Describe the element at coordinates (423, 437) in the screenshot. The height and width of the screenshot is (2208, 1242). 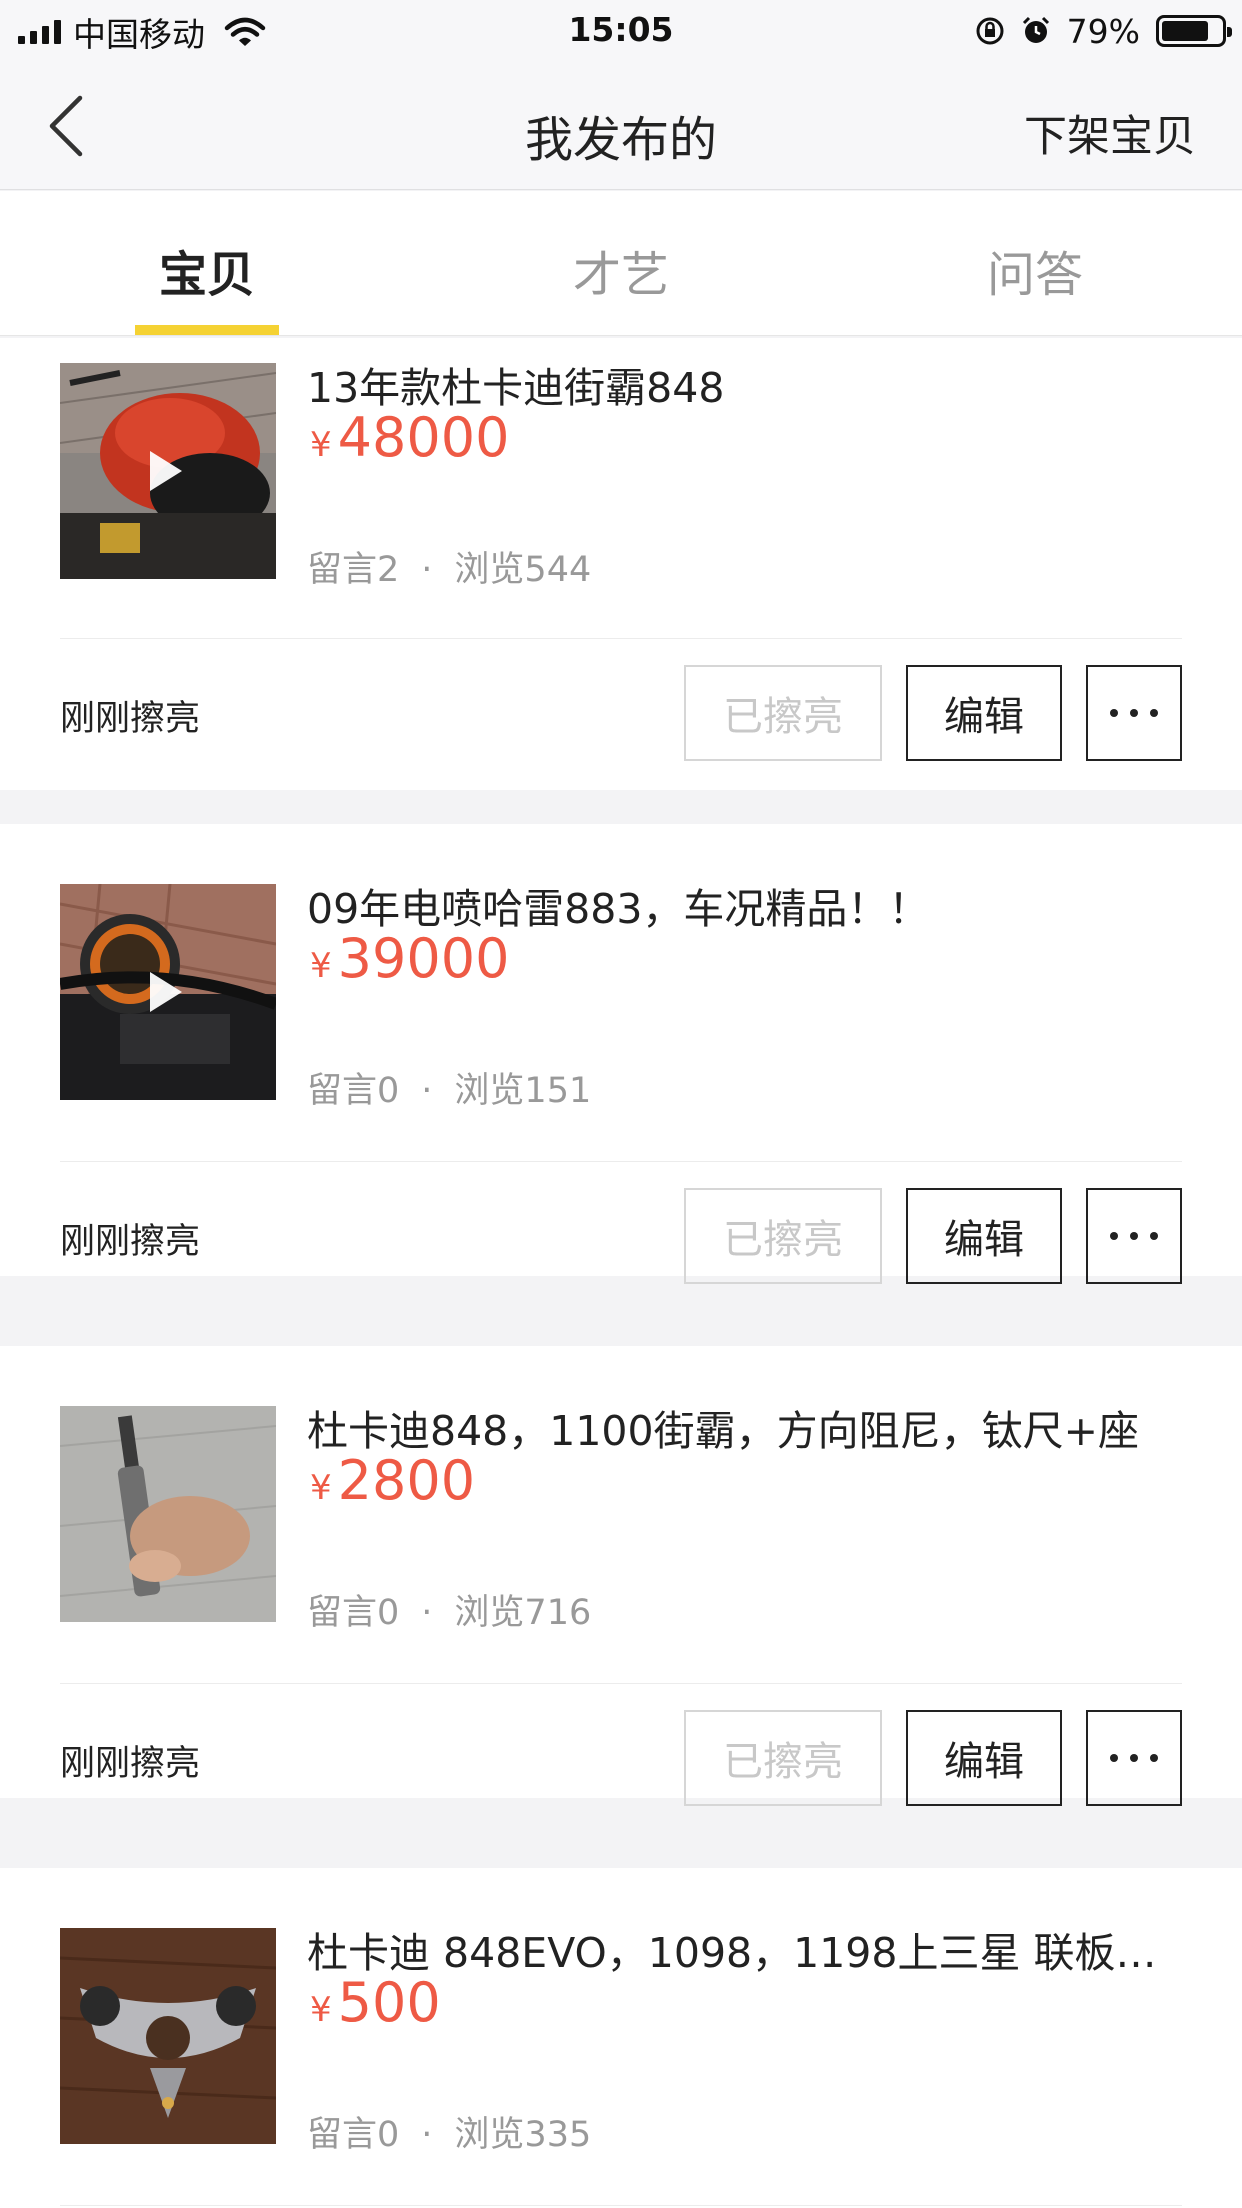
I see `price-value: 48000` at that location.